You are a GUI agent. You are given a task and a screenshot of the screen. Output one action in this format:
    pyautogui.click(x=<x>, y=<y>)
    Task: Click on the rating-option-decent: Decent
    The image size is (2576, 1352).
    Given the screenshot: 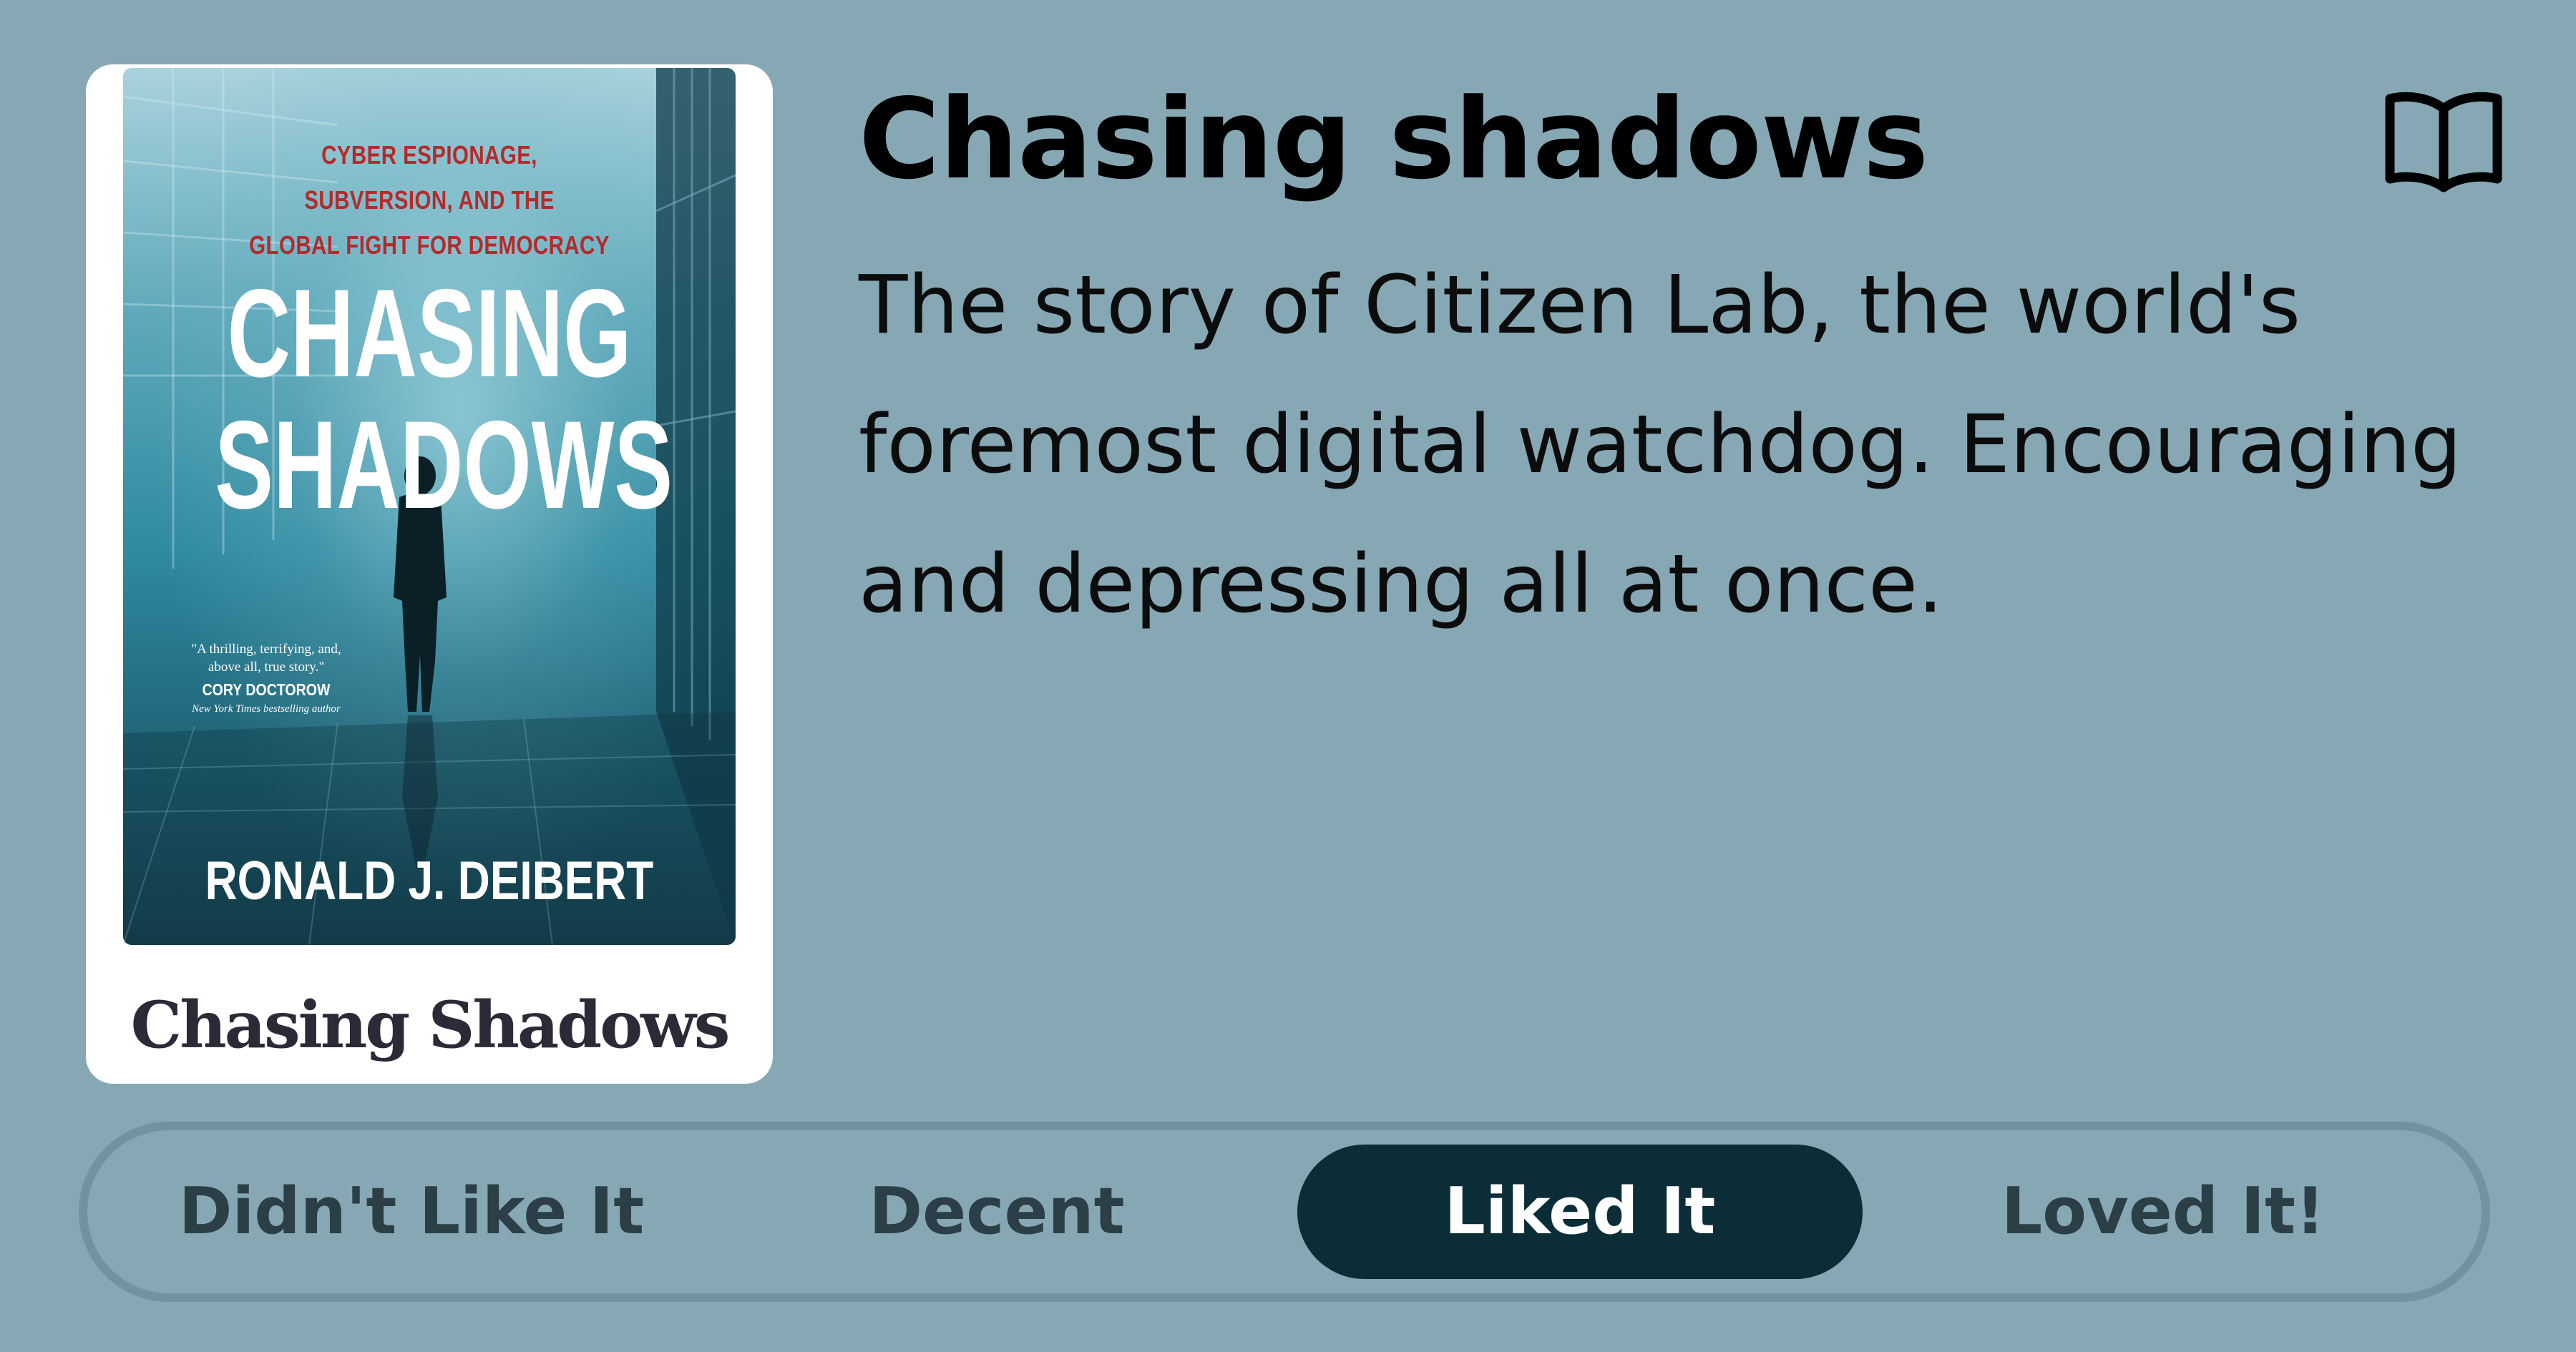 What is the action you would take?
    pyautogui.click(x=996, y=1212)
    